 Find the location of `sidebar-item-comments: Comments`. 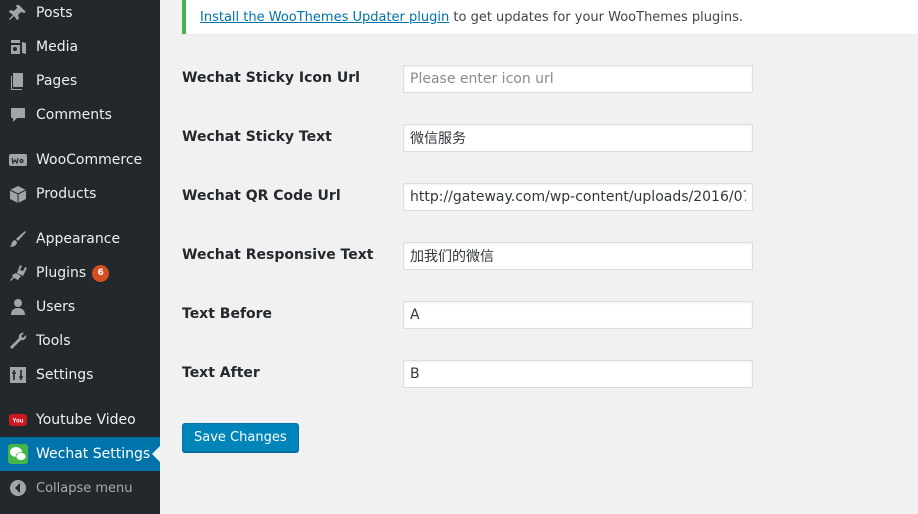

sidebar-item-comments: Comments is located at coordinates (80, 115).